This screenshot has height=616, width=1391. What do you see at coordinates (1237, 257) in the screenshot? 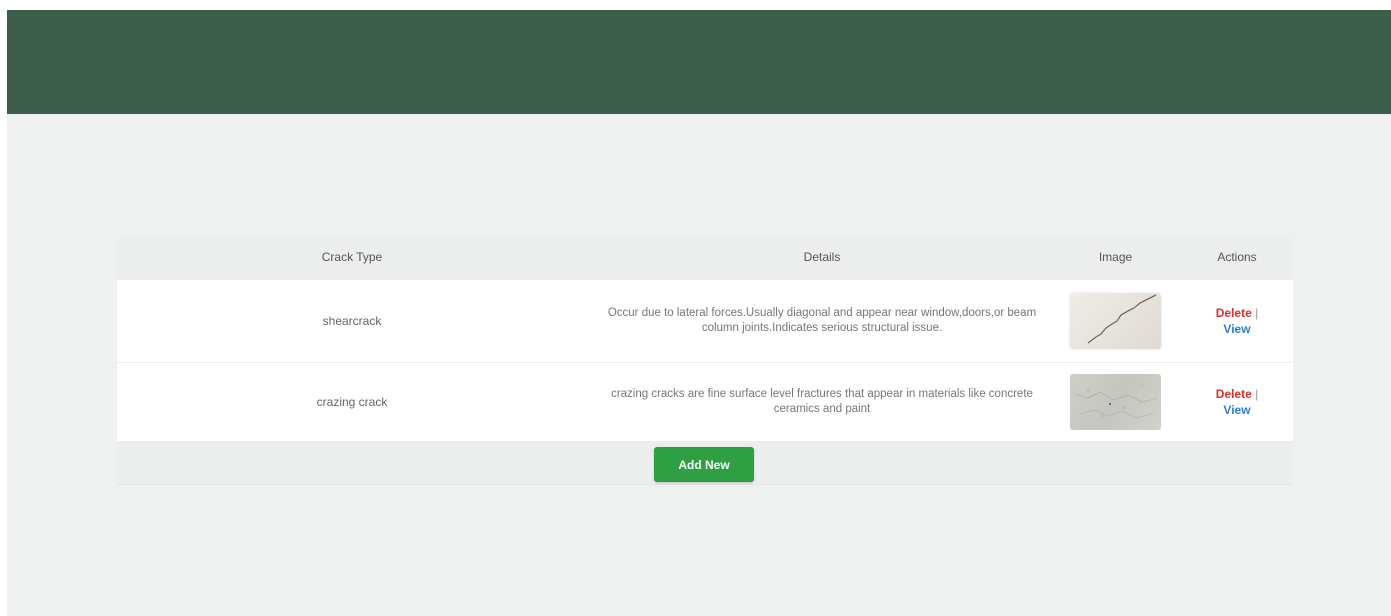
I see `column-header-actions: Actions` at bounding box center [1237, 257].